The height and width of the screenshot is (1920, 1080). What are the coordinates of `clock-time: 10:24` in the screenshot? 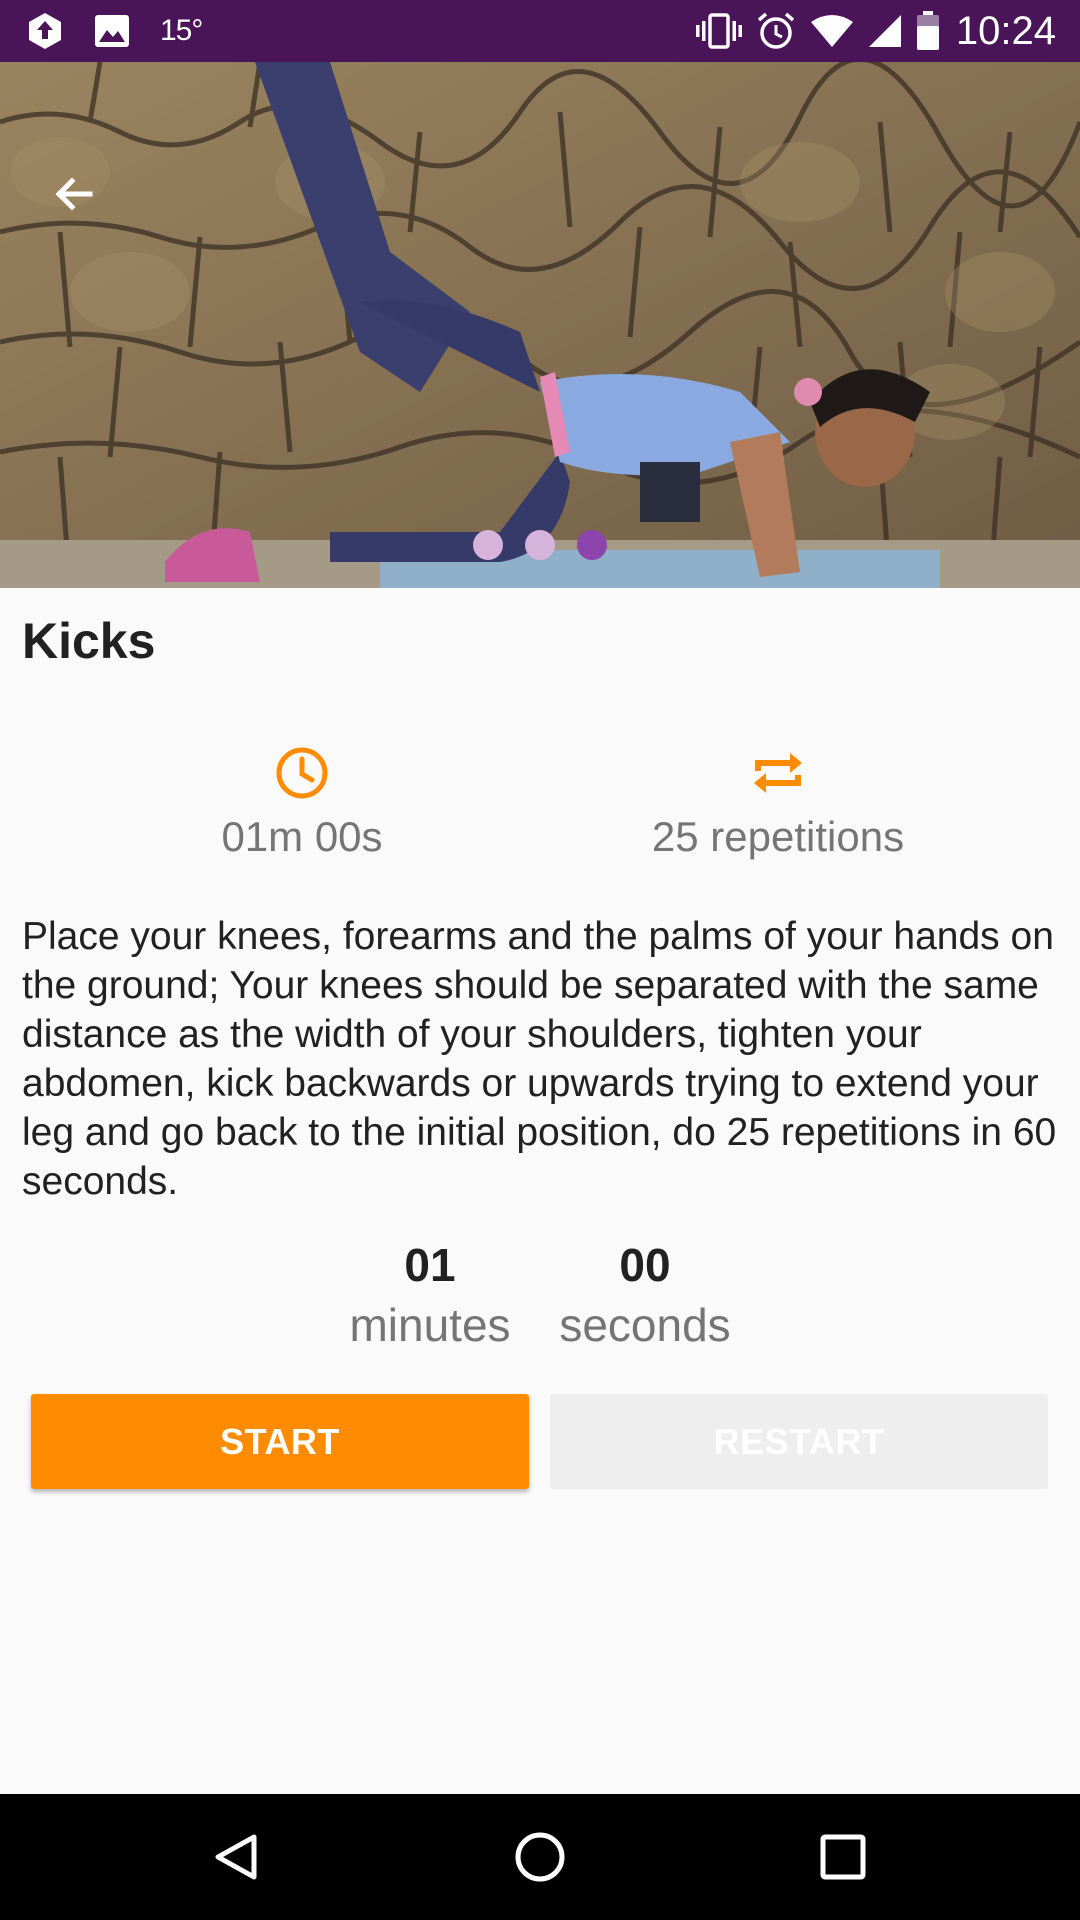 It's located at (1005, 30).